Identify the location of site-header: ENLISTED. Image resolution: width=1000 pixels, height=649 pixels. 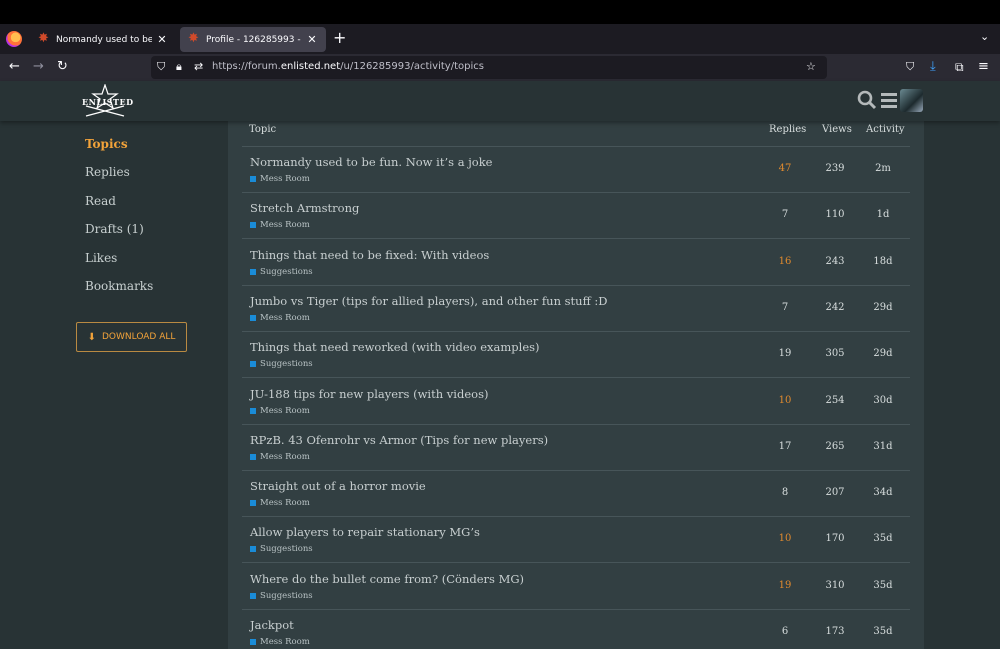
(500, 101).